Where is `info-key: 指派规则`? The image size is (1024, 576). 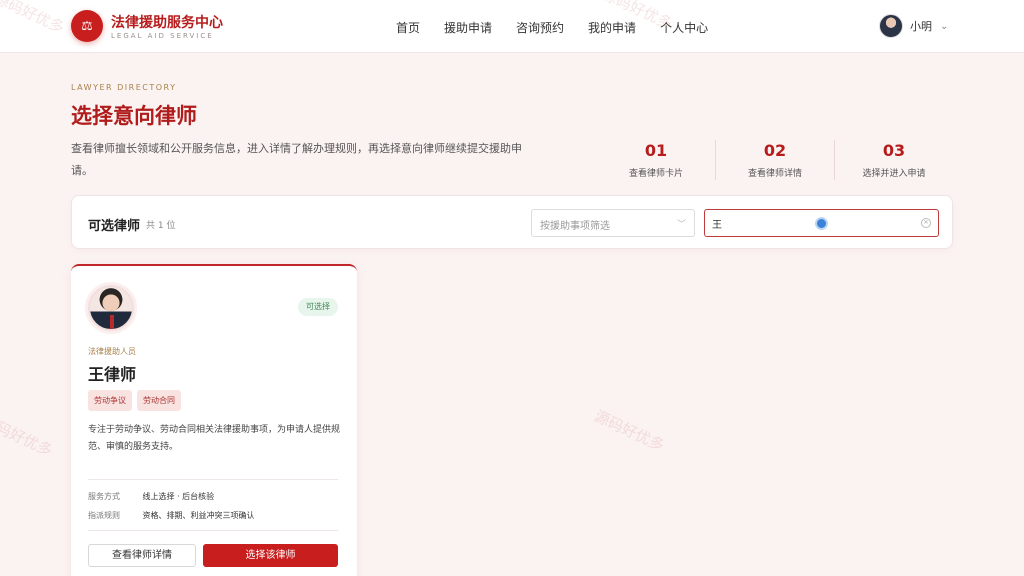
info-key: 指派规则 is located at coordinates (104, 515).